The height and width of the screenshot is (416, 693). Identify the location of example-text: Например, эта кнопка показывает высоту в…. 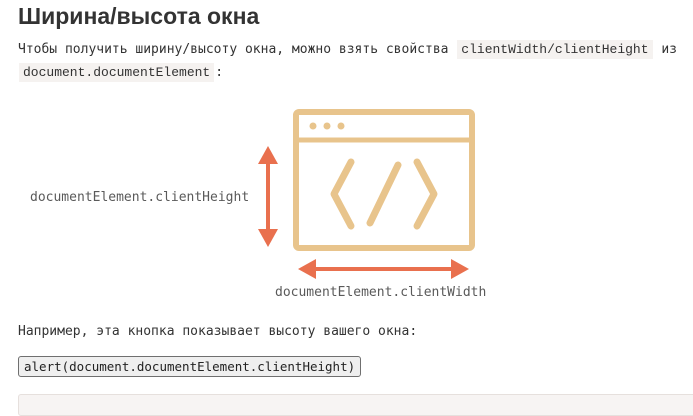
(218, 331).